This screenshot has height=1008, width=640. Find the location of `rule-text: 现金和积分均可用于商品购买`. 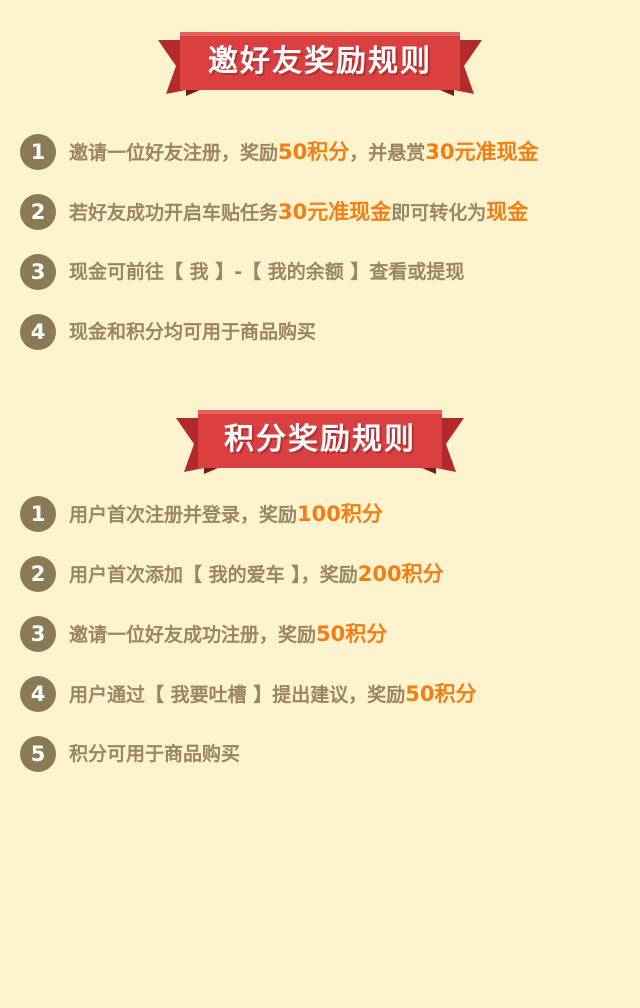

rule-text: 现金和积分均可用于商品购买 is located at coordinates (193, 332).